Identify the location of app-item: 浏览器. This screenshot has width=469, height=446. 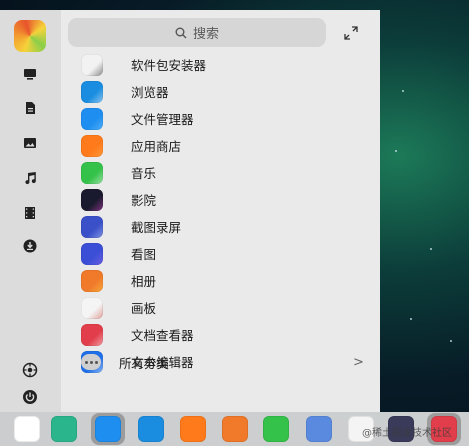
(220, 91).